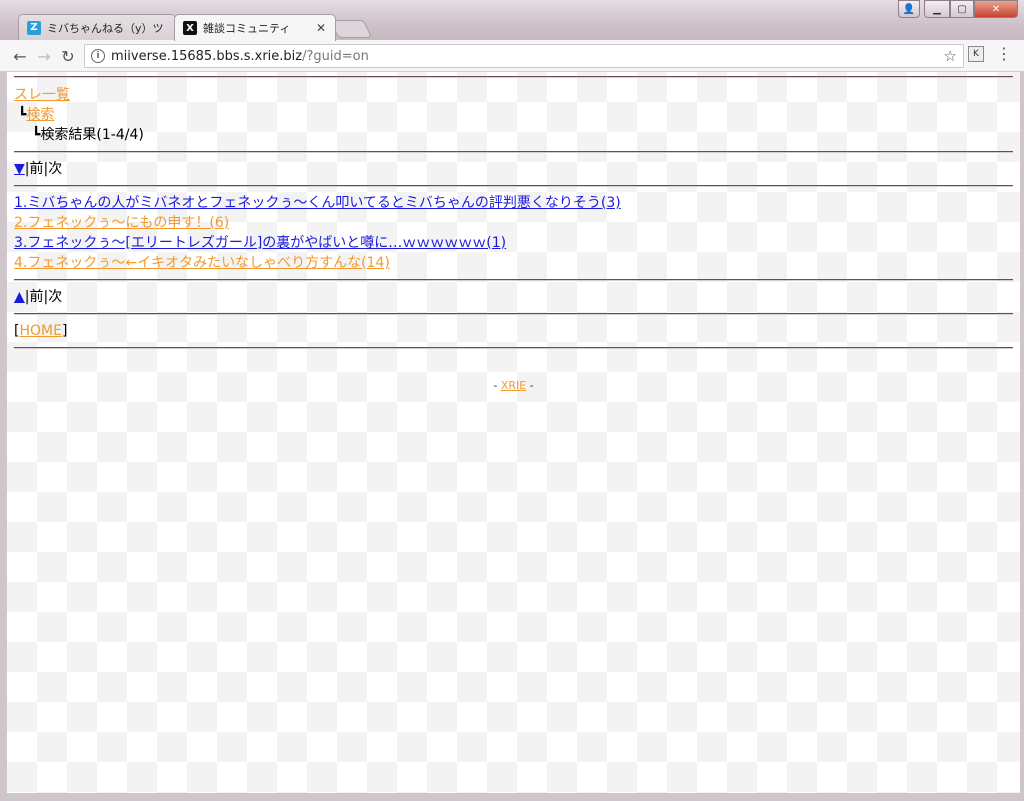 The width and height of the screenshot is (1024, 801). I want to click on breadcrumb-search: ┗検索, so click(513, 115).